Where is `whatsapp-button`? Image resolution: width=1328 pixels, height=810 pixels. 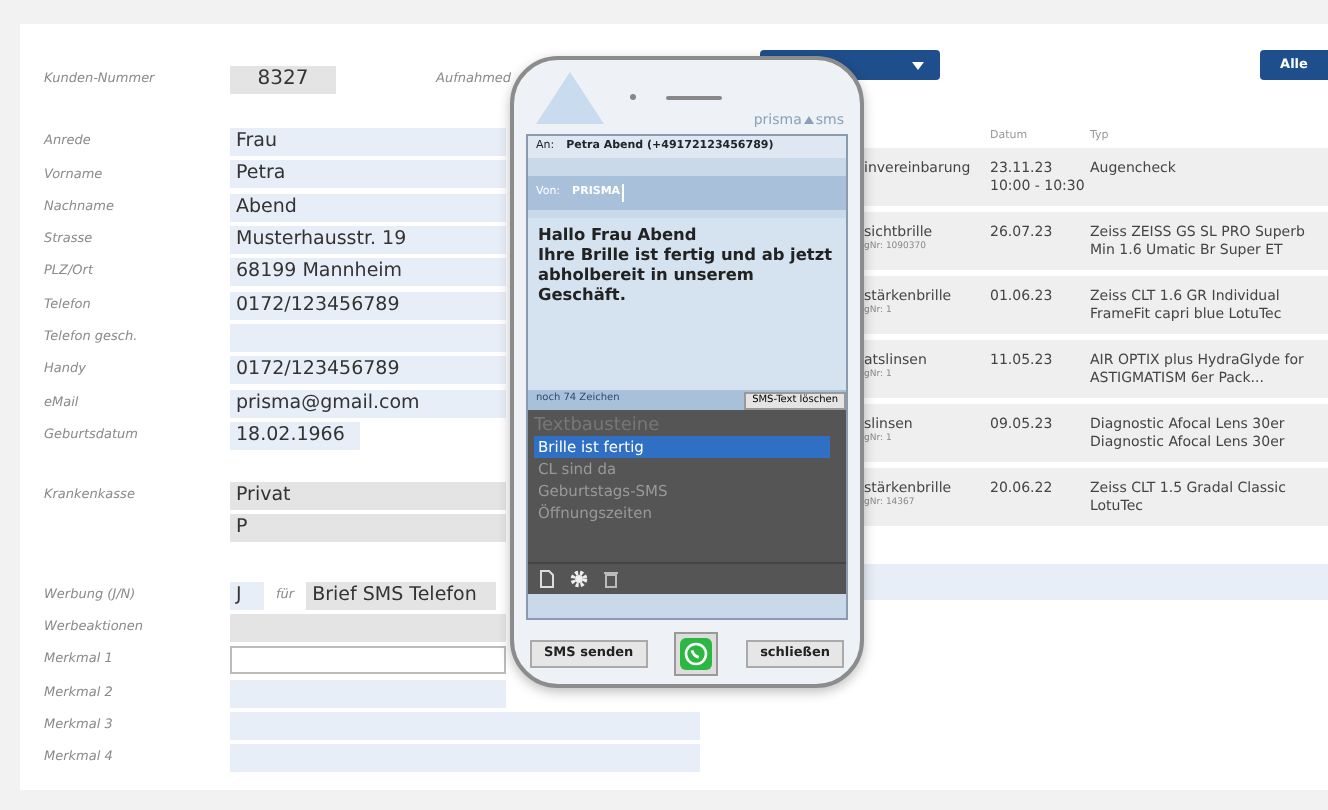 whatsapp-button is located at coordinates (696, 654).